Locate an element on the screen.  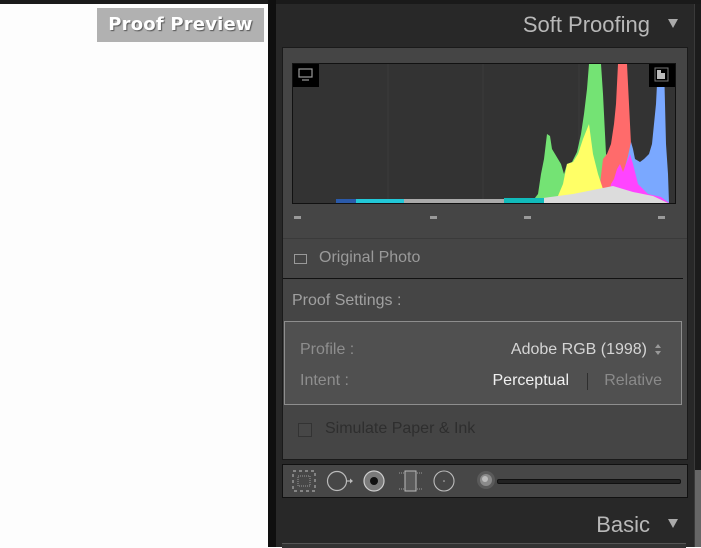
updown-arrows-icon is located at coordinates (658, 350).